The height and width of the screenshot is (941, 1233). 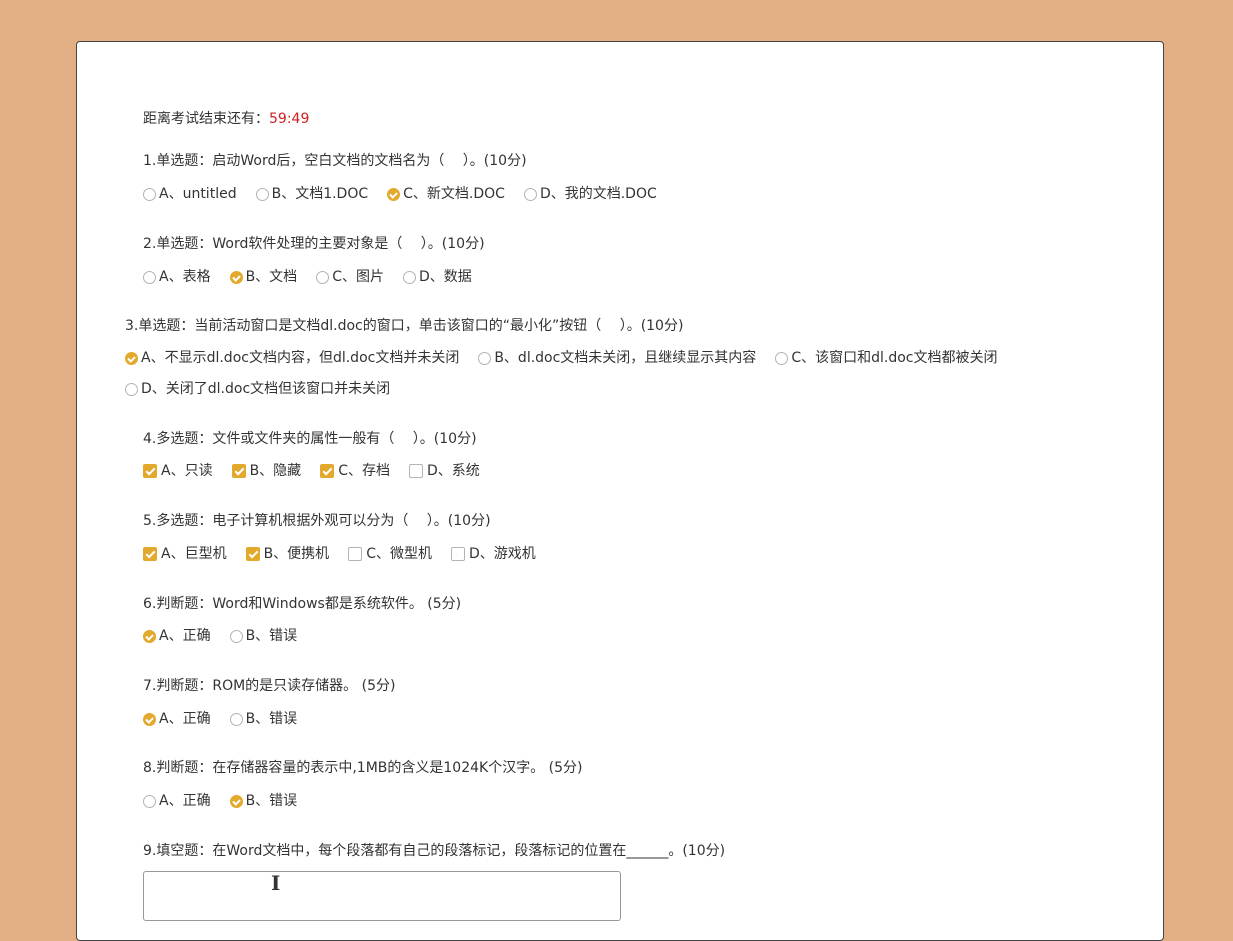 What do you see at coordinates (263, 277) in the screenshot?
I see `q2-option-b: B、文档` at bounding box center [263, 277].